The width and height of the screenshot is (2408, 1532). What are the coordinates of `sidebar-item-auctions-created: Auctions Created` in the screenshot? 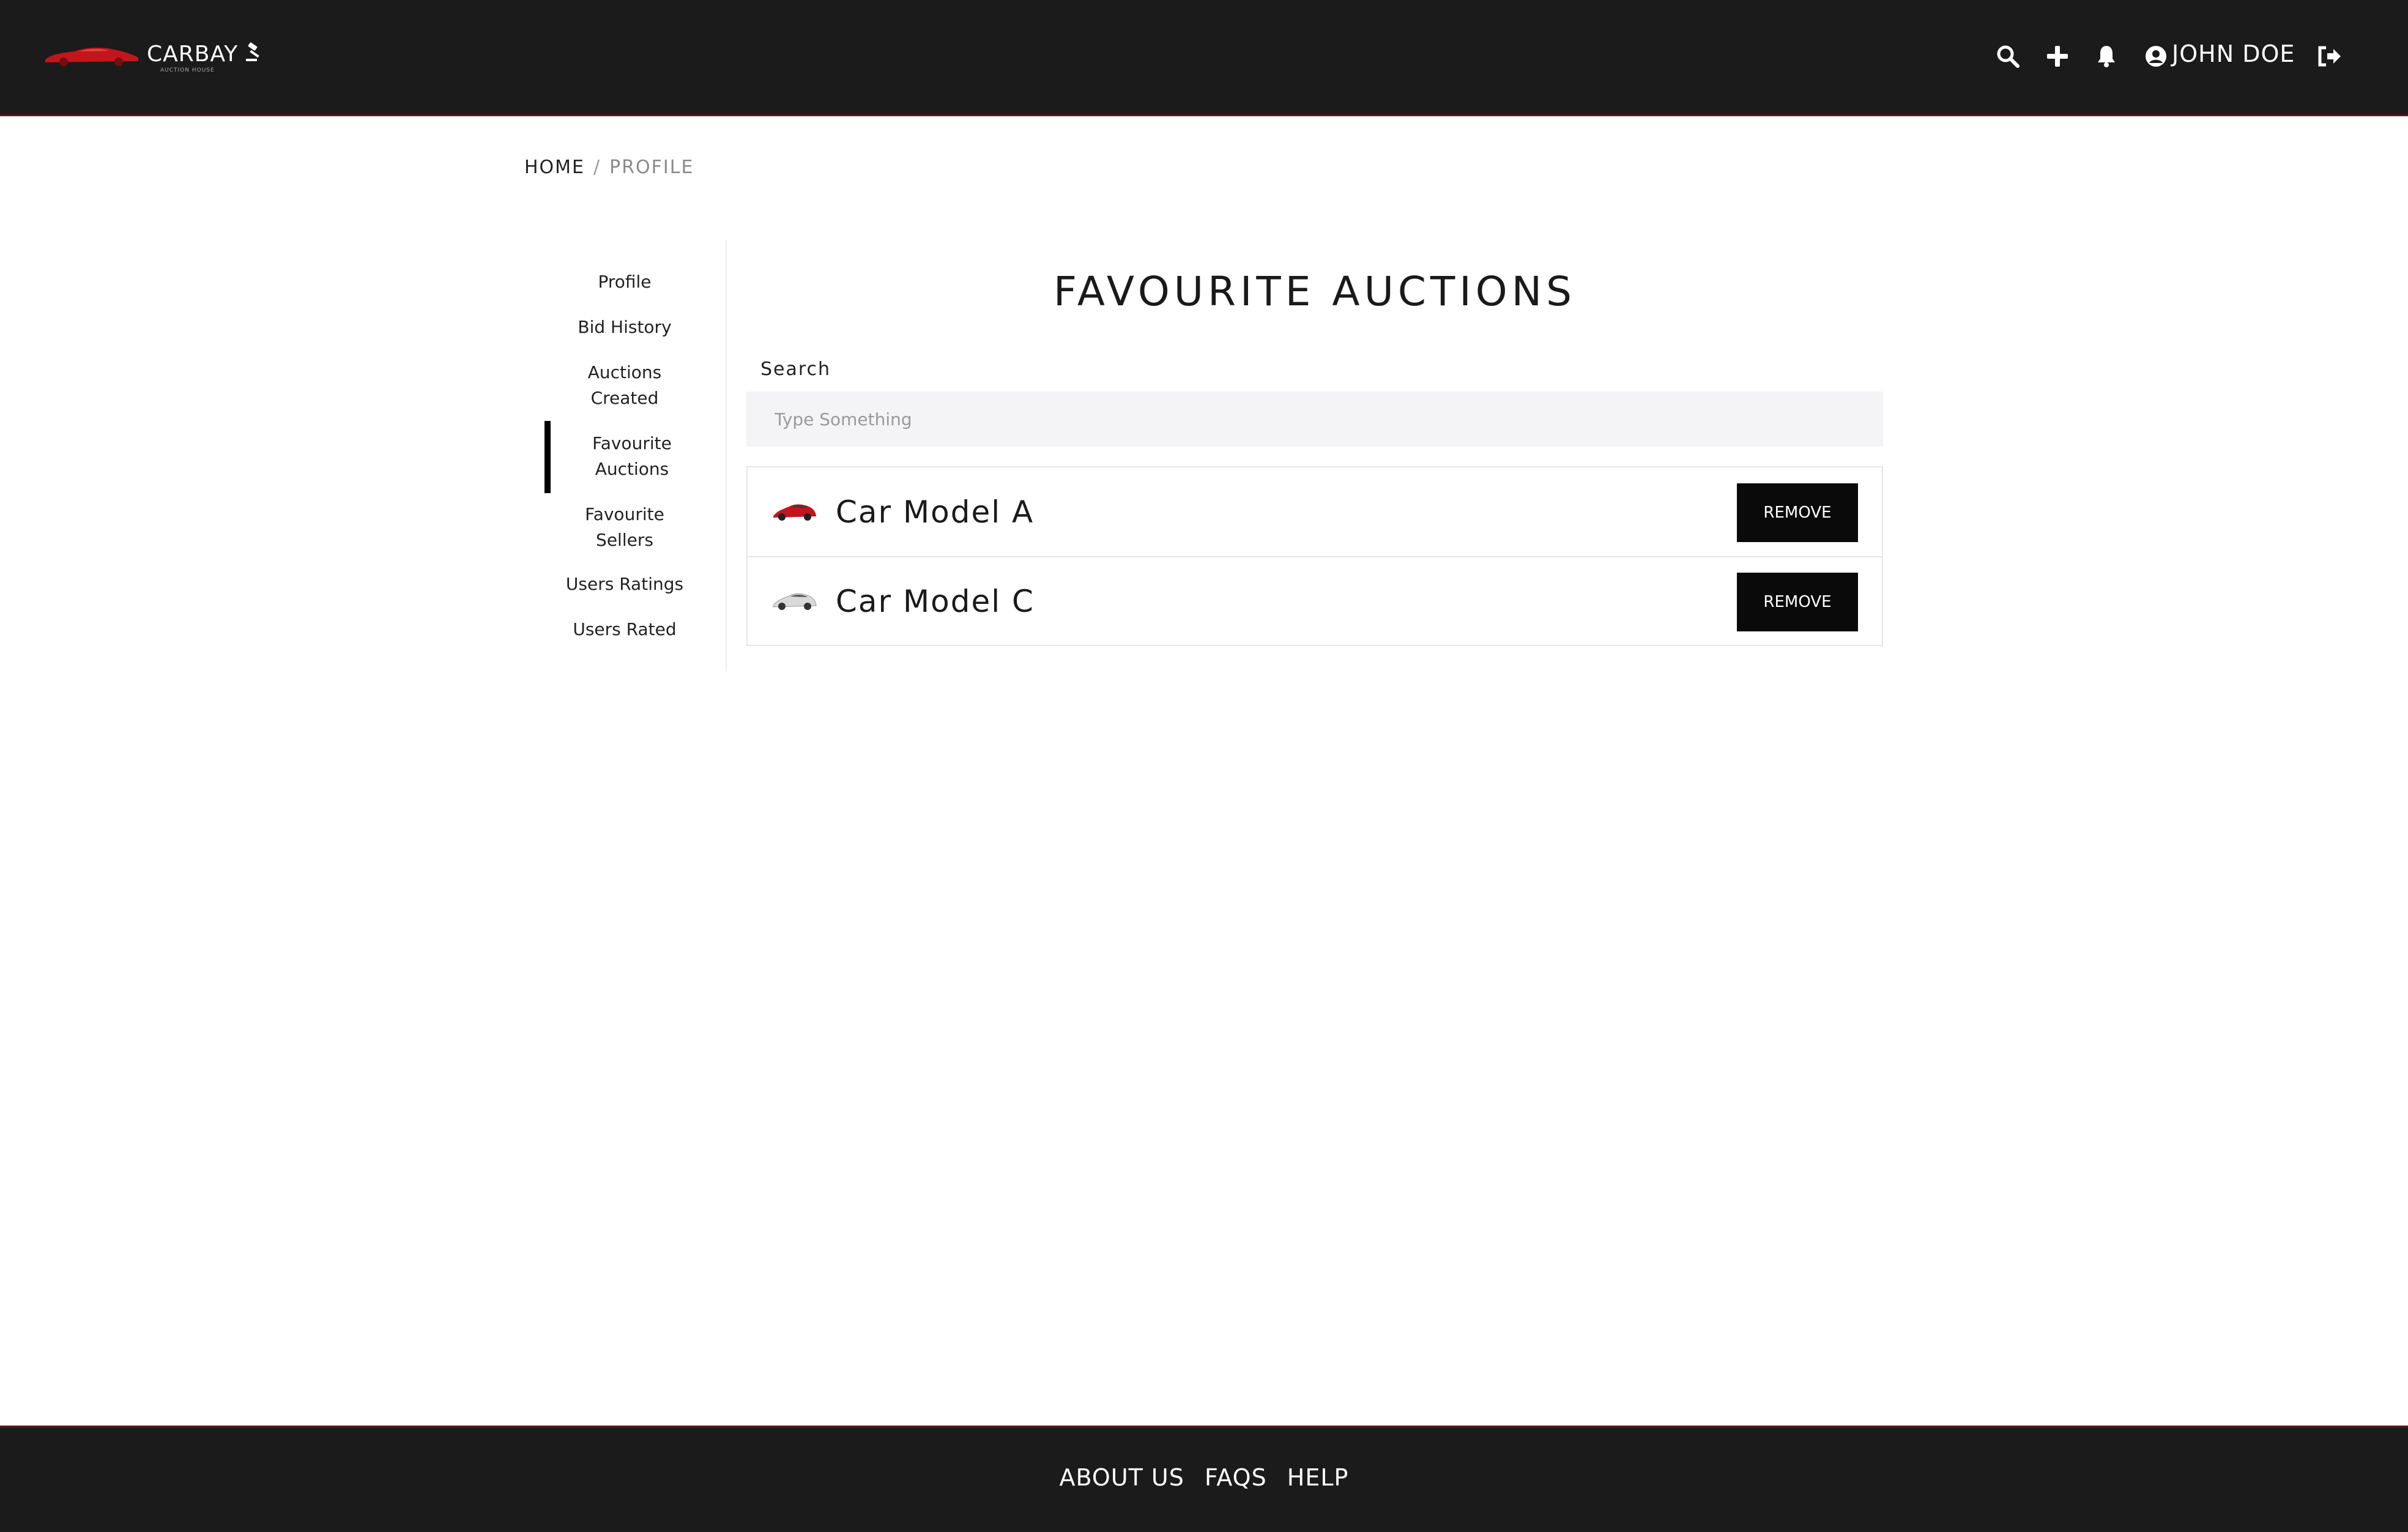 It's located at (624, 386).